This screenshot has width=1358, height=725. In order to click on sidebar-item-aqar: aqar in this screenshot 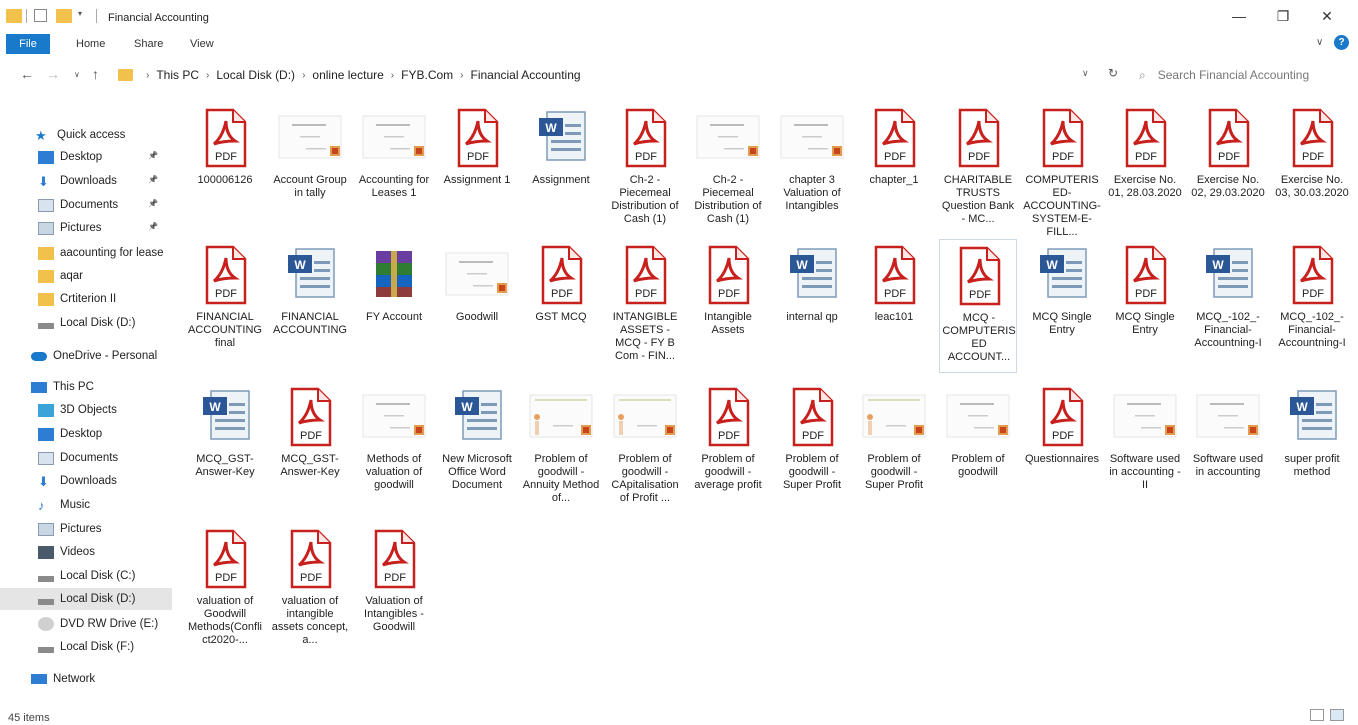, I will do `click(86, 276)`.